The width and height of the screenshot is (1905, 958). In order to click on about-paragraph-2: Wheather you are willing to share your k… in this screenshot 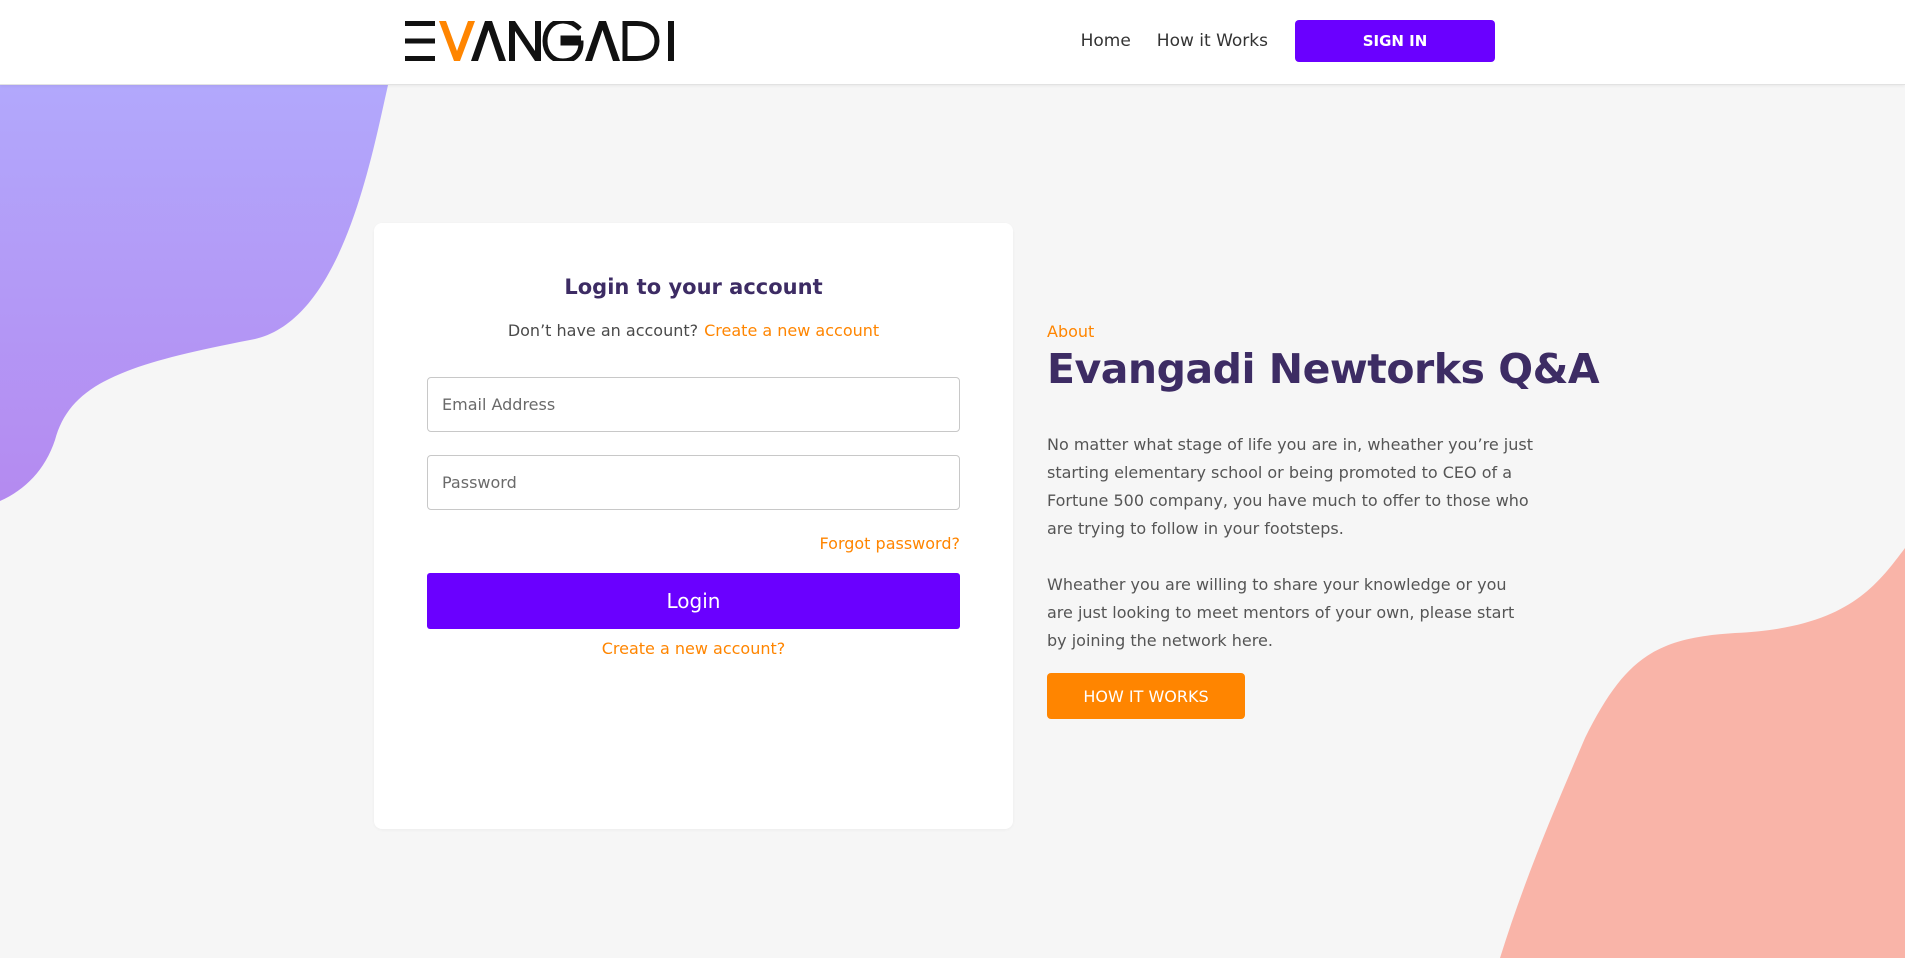, I will do `click(1281, 612)`.